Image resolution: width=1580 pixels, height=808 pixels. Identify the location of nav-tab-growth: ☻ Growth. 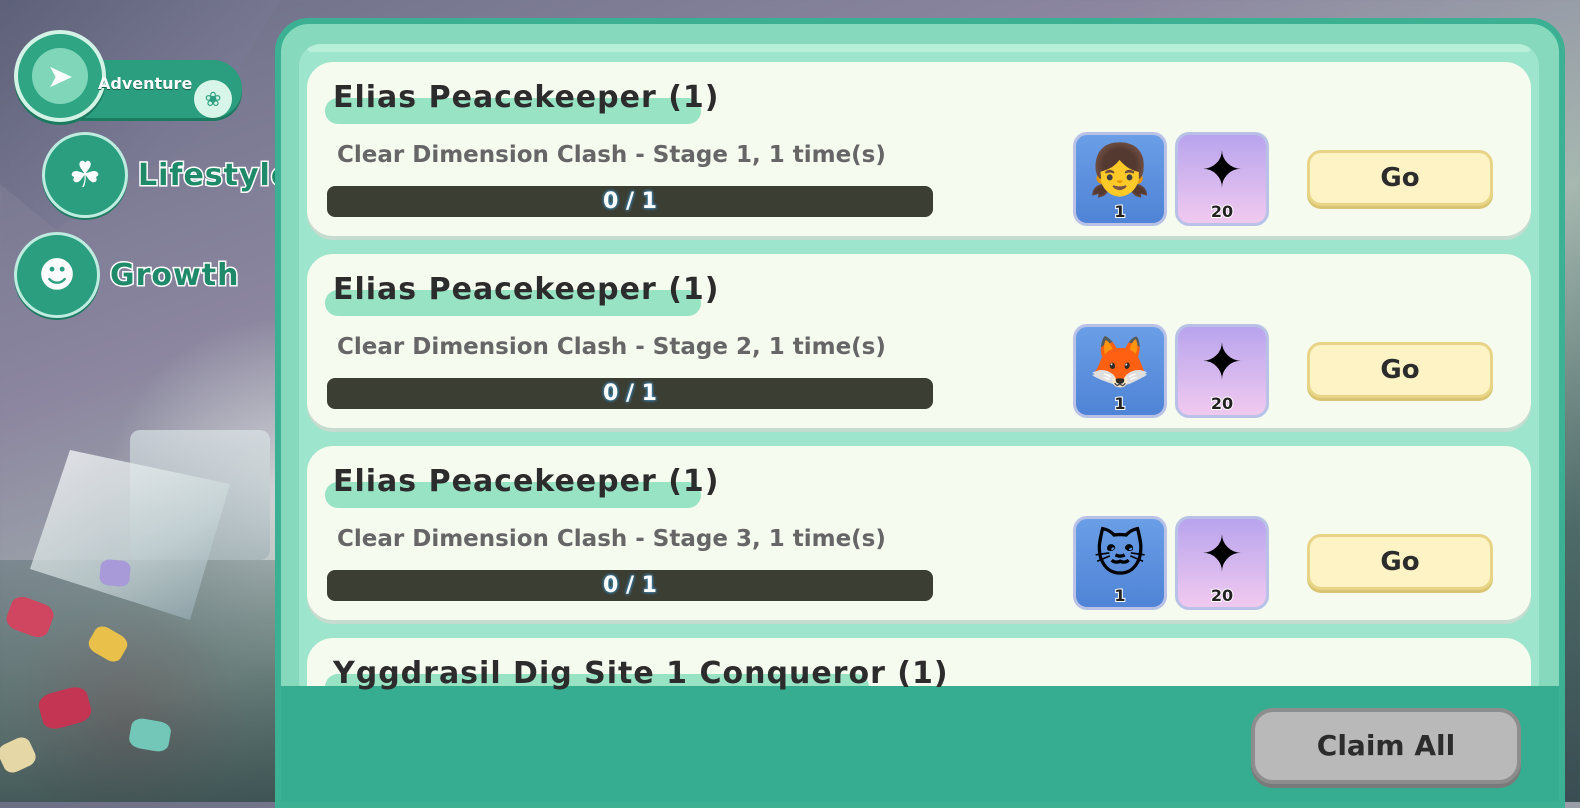
(127, 275).